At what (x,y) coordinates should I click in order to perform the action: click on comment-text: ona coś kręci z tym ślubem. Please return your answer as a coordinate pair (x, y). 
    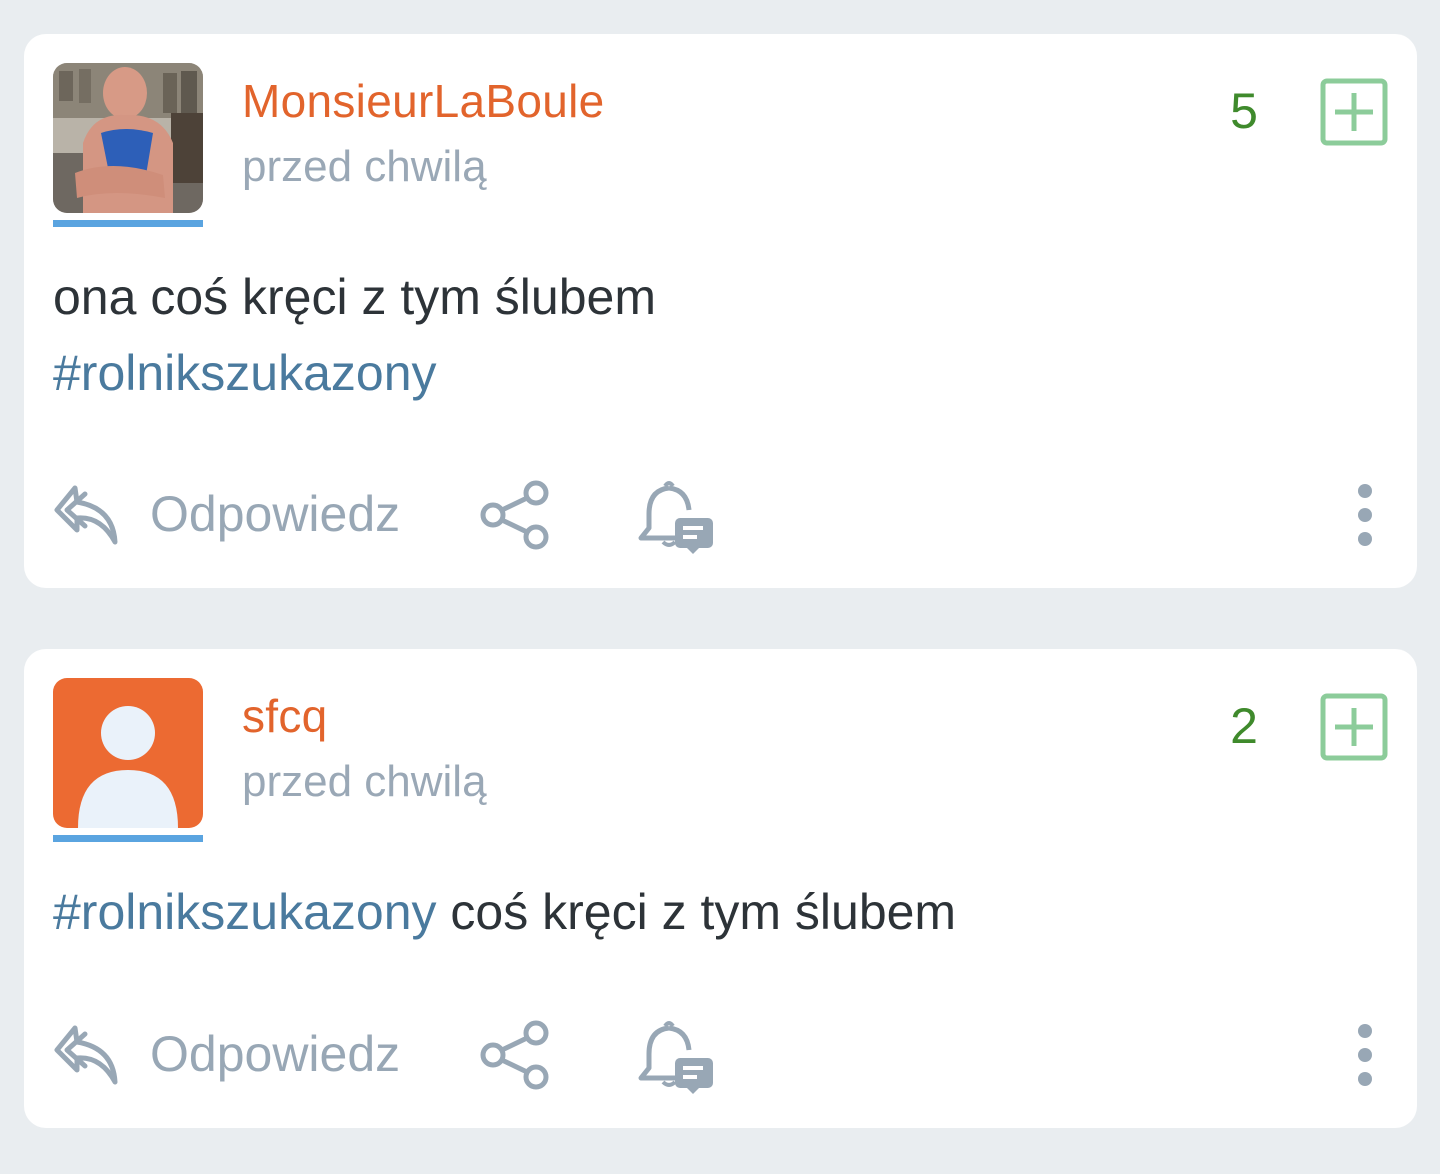
    Looking at the image, I should click on (354, 297).